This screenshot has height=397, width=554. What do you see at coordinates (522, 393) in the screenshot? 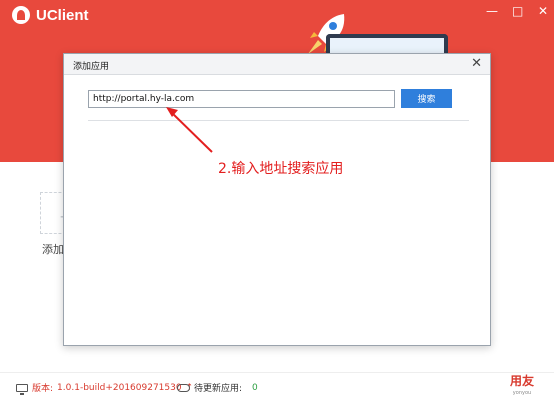
I see `brand-sub: yonyou` at bounding box center [522, 393].